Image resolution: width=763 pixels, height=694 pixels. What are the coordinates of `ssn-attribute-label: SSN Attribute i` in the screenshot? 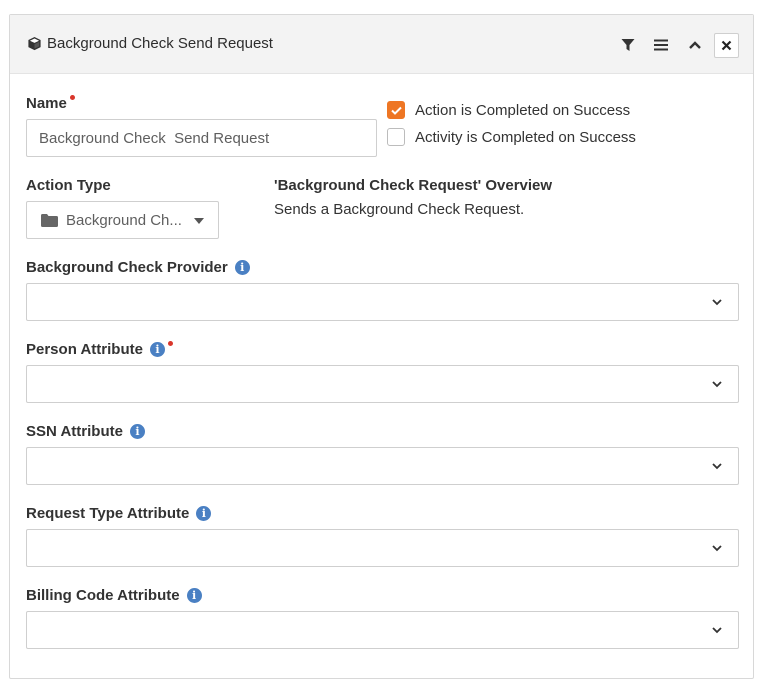 It's located at (85, 431).